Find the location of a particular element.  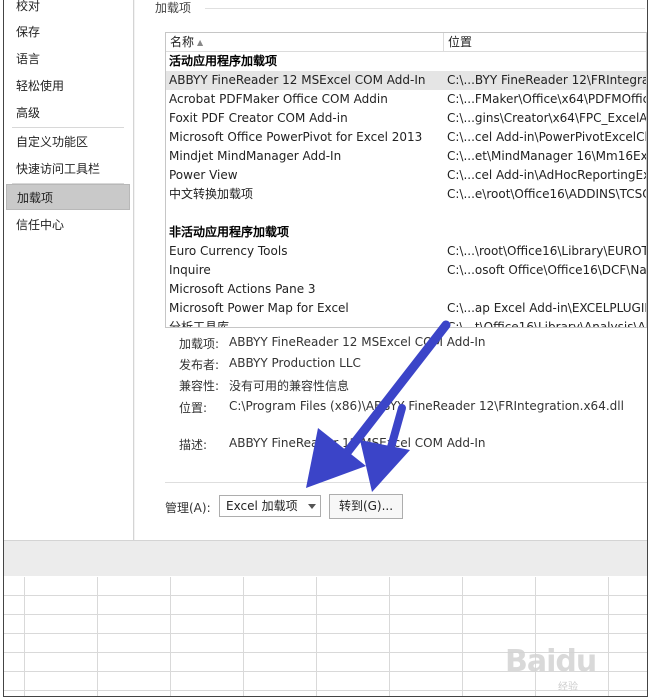

addin-location: C:\...et\MindManager 16\Mm16Ex is located at coordinates (547, 156).